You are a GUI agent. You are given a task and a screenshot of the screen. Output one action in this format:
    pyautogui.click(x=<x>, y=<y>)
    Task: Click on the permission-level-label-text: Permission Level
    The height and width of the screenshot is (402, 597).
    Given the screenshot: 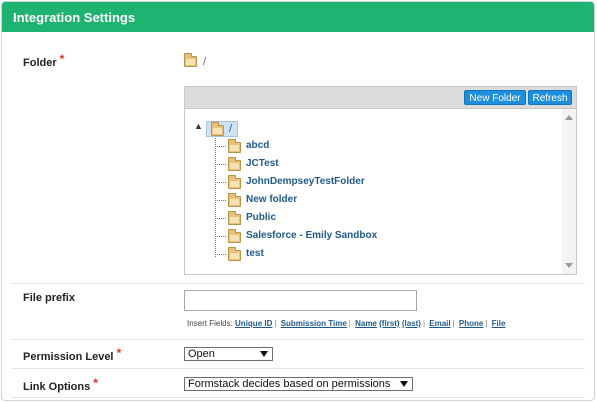 What is the action you would take?
    pyautogui.click(x=68, y=357)
    